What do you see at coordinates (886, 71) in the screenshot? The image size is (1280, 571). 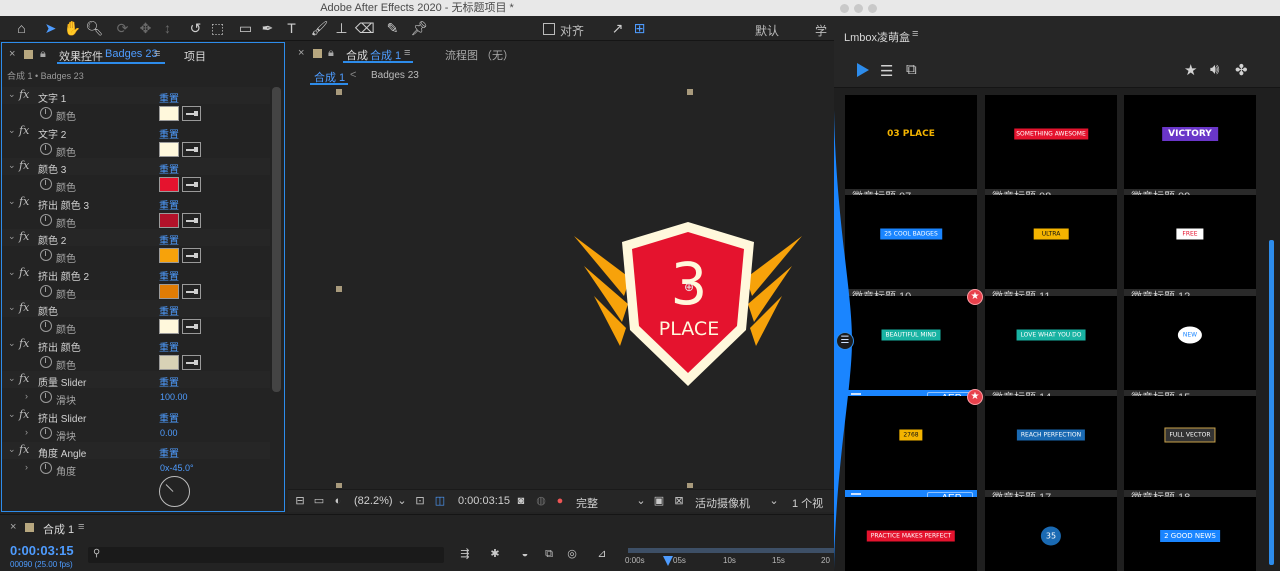 I see `align-list-icon: ☰` at bounding box center [886, 71].